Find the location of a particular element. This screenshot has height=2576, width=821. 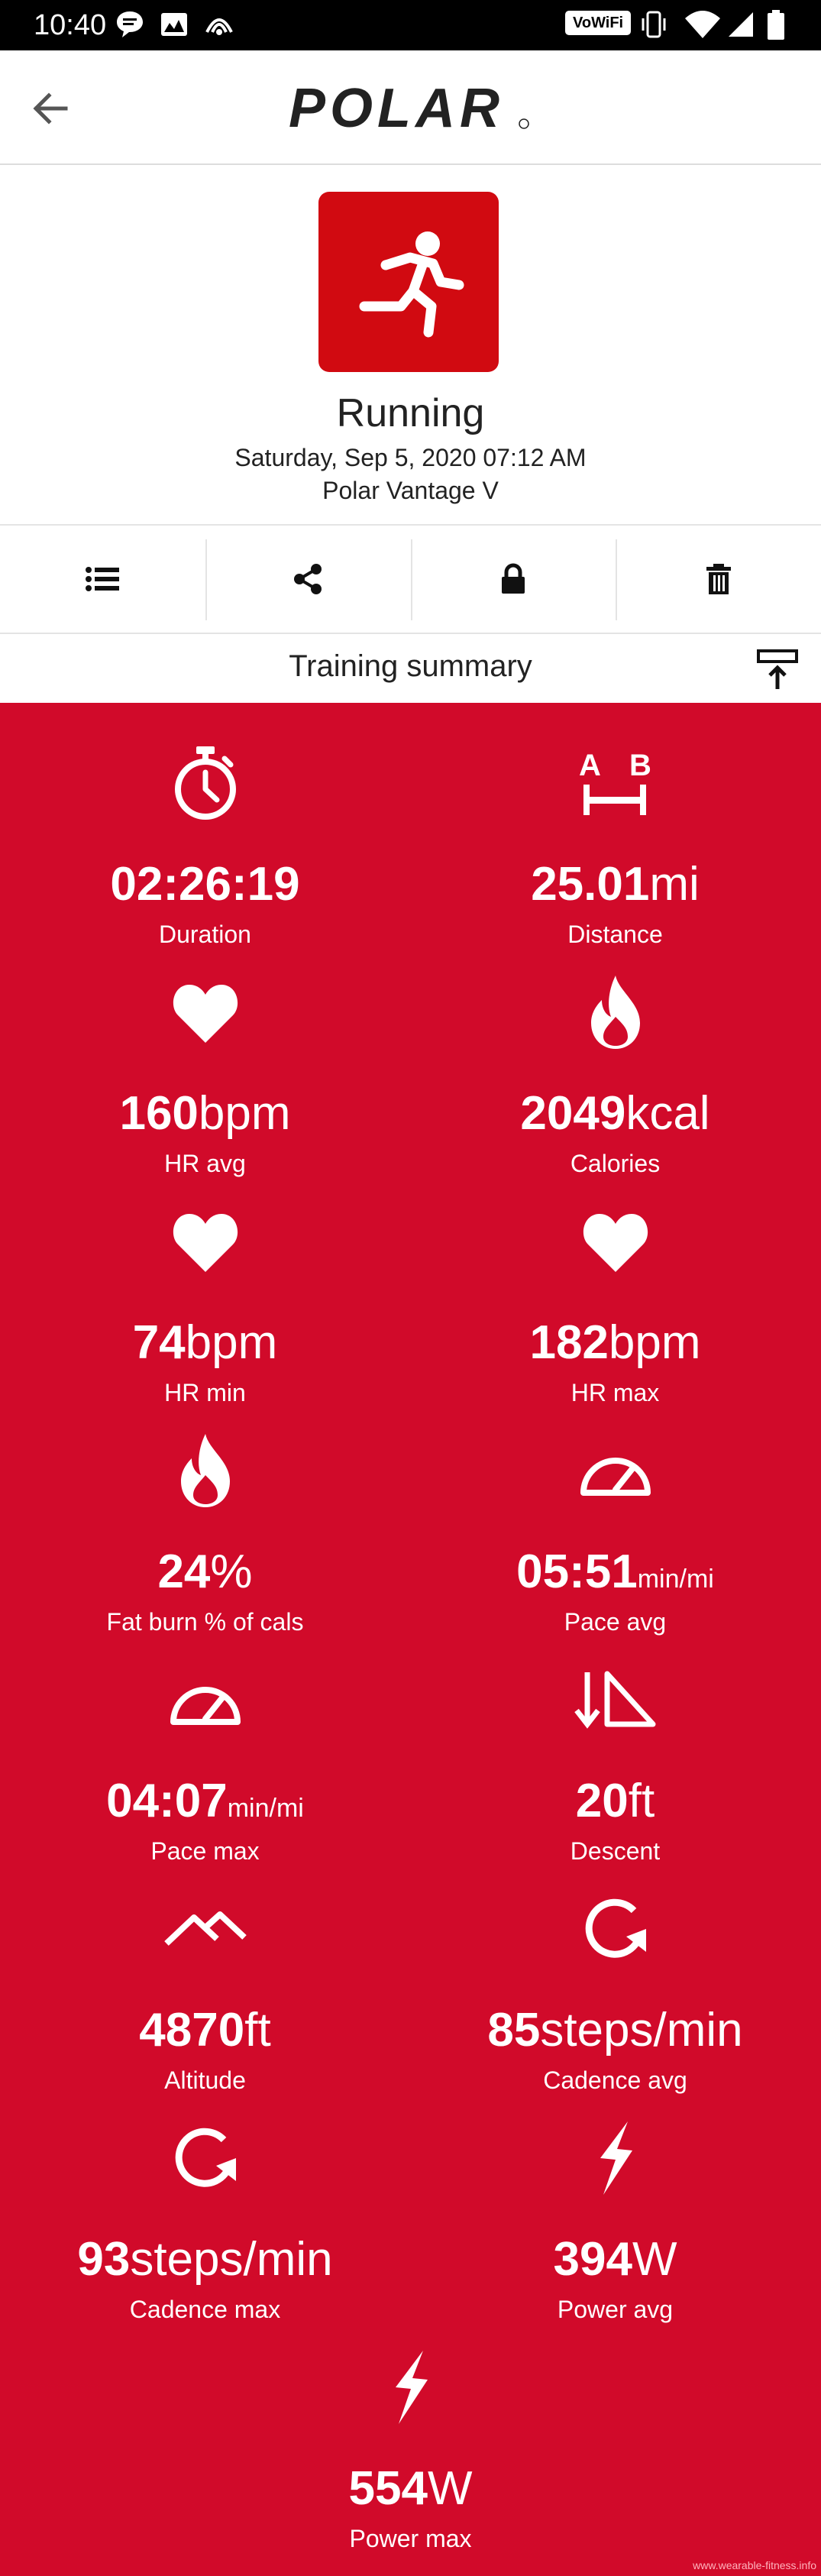

metric-value: 74bpm is located at coordinates (205, 1343).